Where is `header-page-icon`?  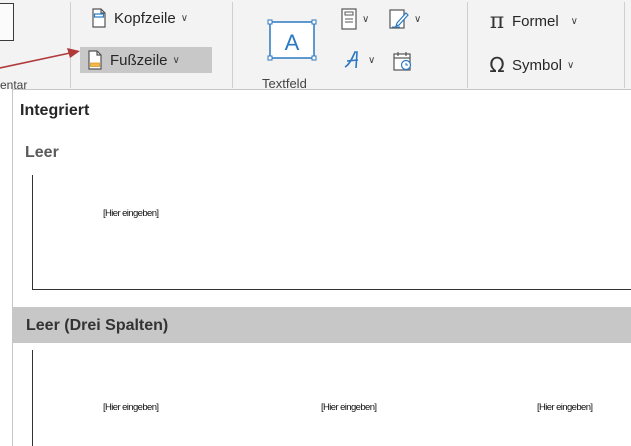
header-page-icon is located at coordinates (99, 18).